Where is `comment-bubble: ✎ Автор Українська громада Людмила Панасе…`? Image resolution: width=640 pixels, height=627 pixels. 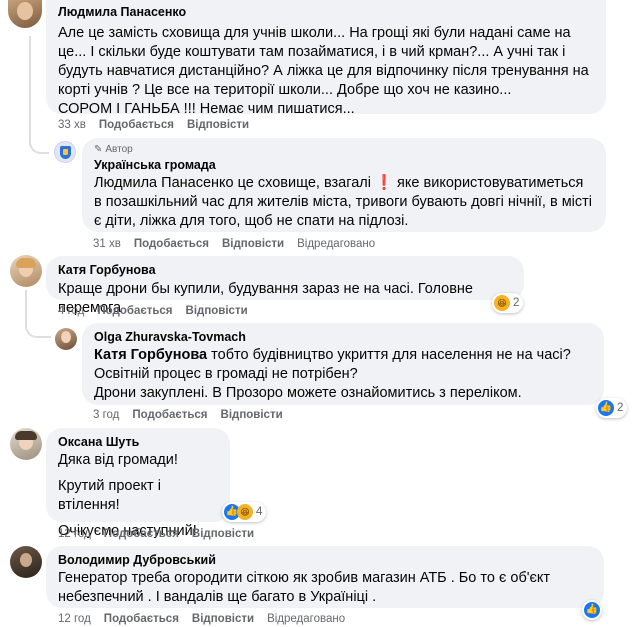 comment-bubble: ✎ Автор Українська громада Людмила Панасе… is located at coordinates (344, 185).